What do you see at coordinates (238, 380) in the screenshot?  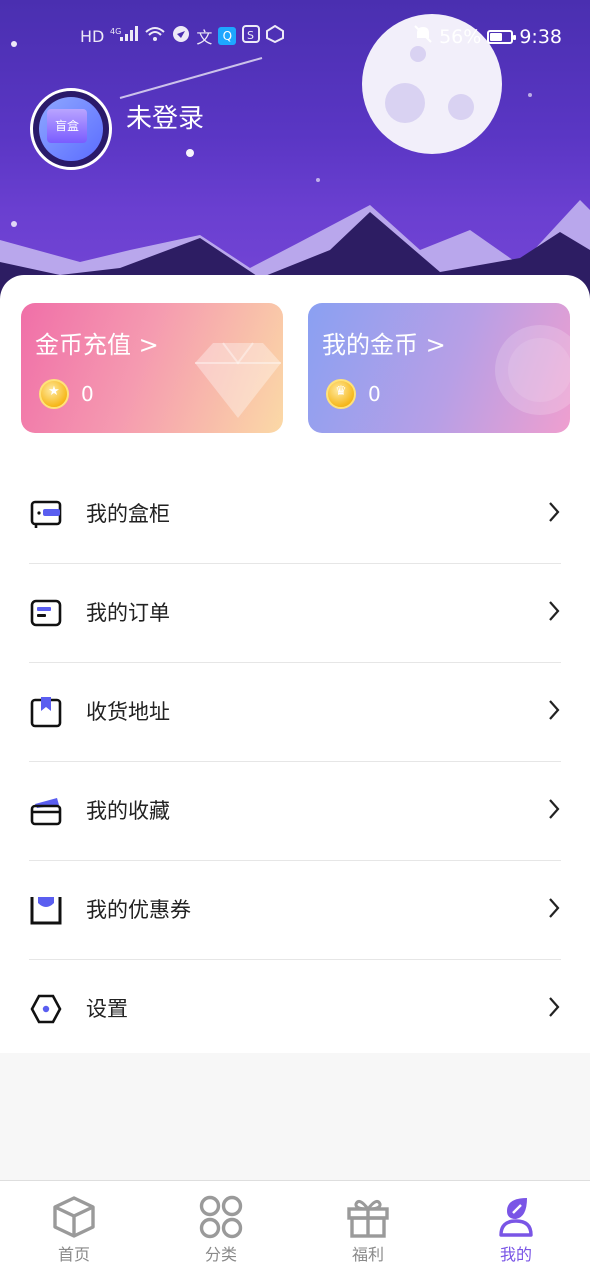 I see `diamond-icon` at bounding box center [238, 380].